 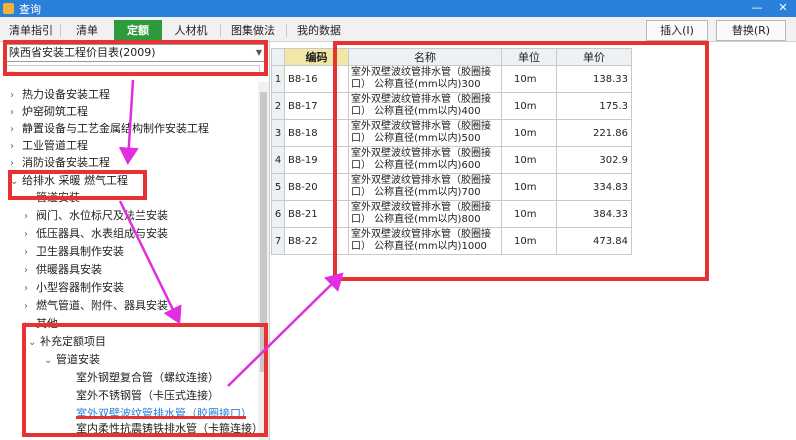 What do you see at coordinates (594, 79) in the screenshot?
I see `cell-price: 138.33` at bounding box center [594, 79].